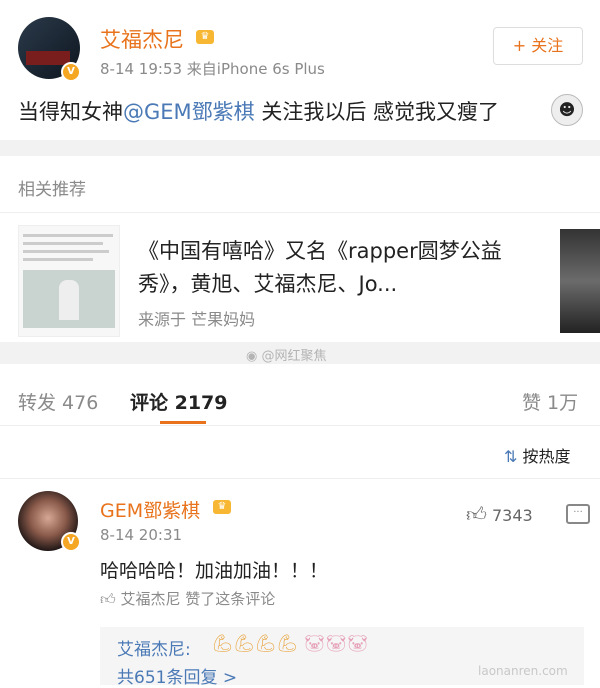  I want to click on like-tab: 赞 1万, so click(550, 401).